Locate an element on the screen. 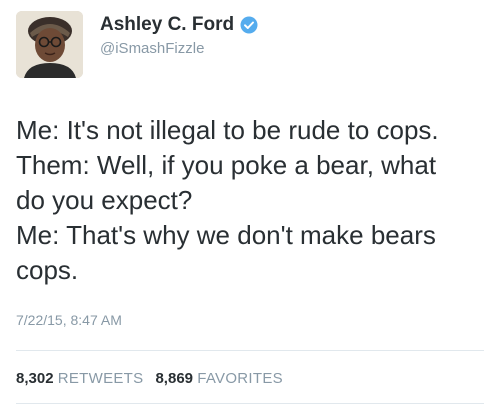 Image resolution: width=500 pixels, height=414 pixels. tweet-line: do you expect? is located at coordinates (104, 200).